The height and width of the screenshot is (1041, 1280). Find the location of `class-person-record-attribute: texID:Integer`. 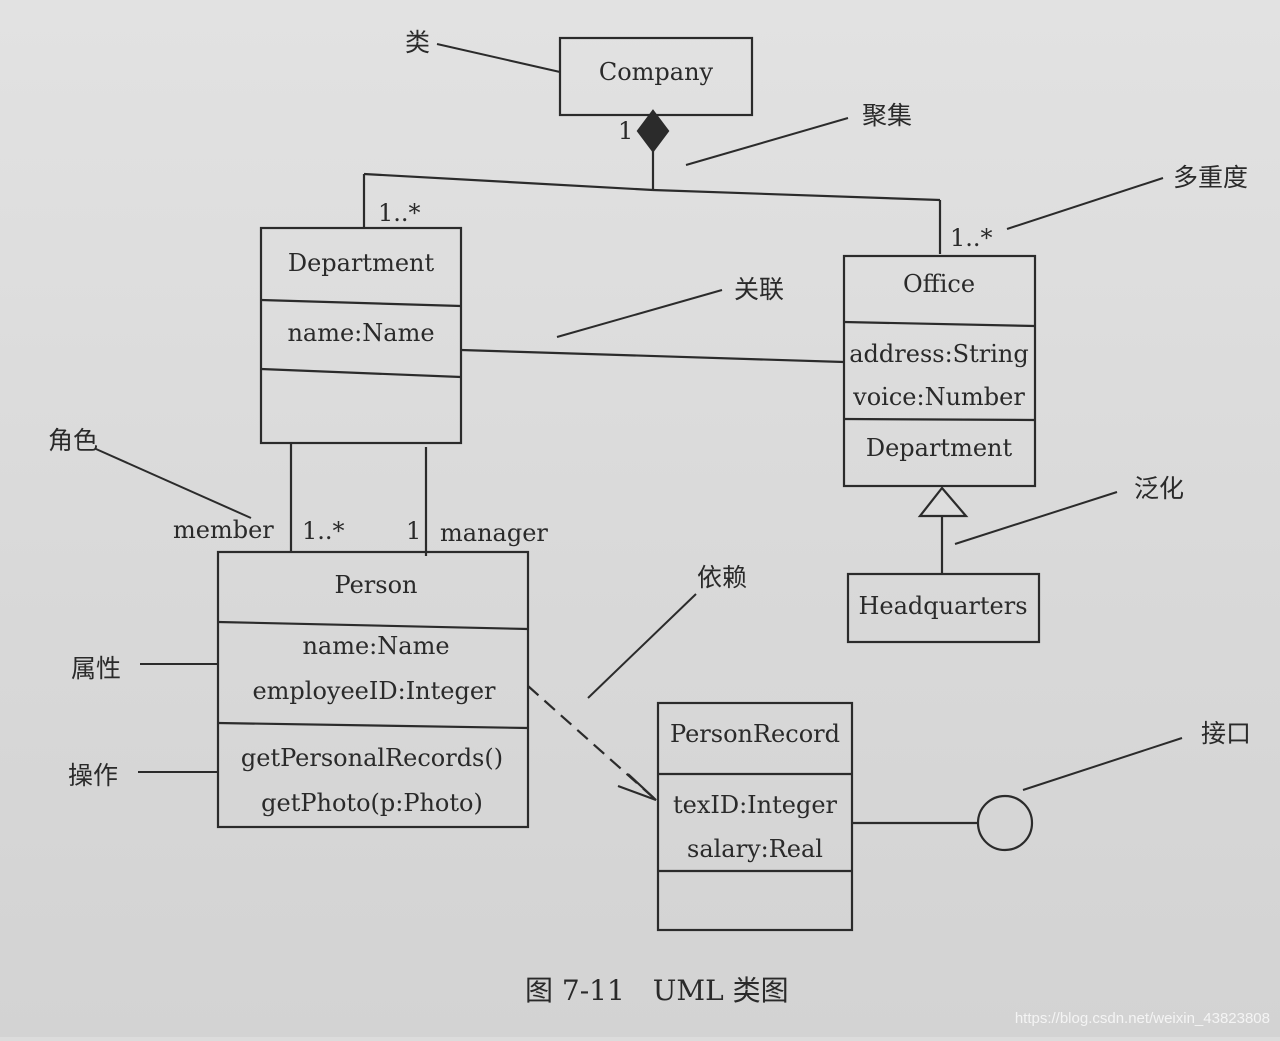

class-person-record-attribute: texID:Integer is located at coordinates (755, 805).